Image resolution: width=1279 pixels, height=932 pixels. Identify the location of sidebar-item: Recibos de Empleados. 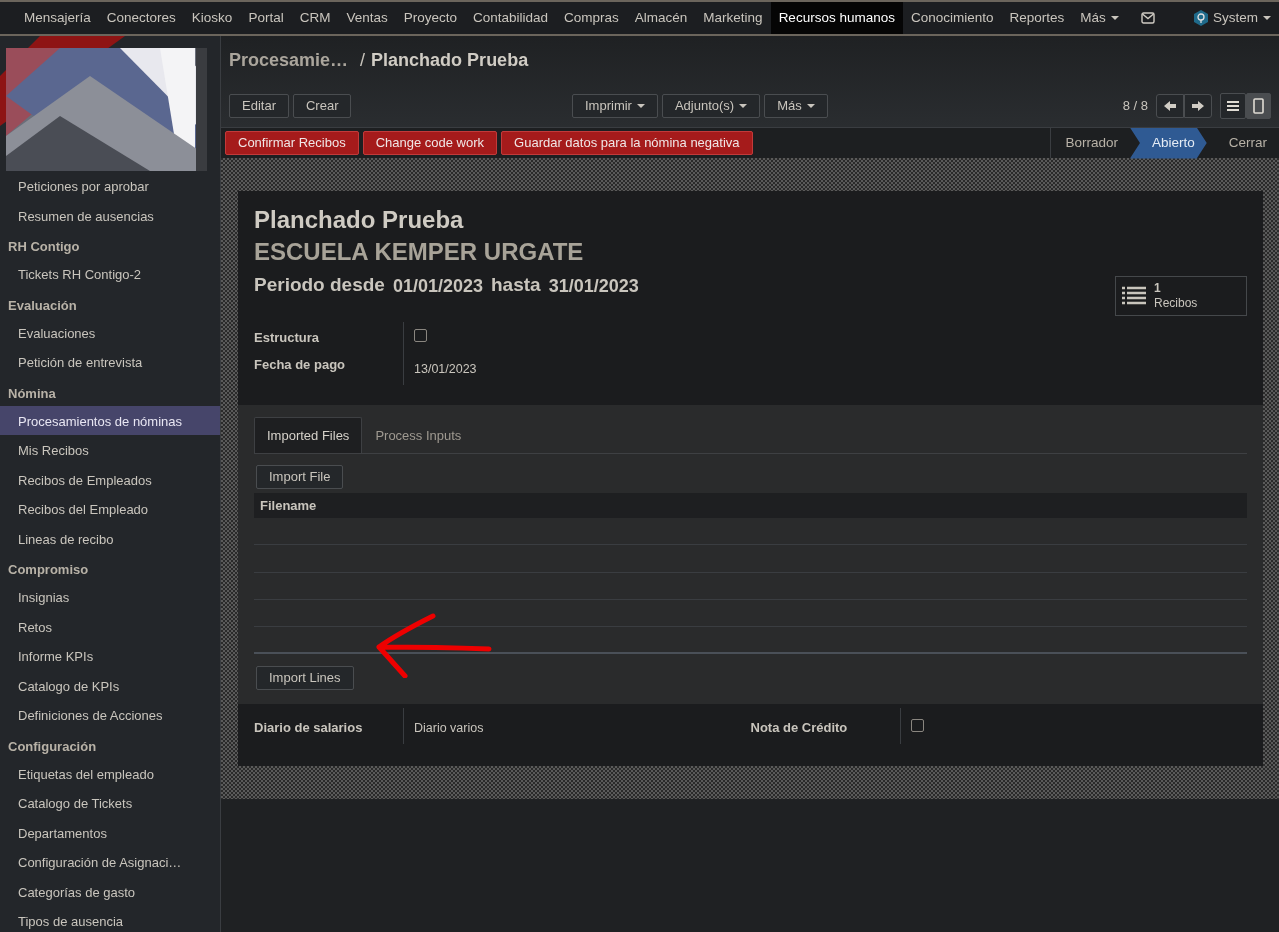
(110, 479).